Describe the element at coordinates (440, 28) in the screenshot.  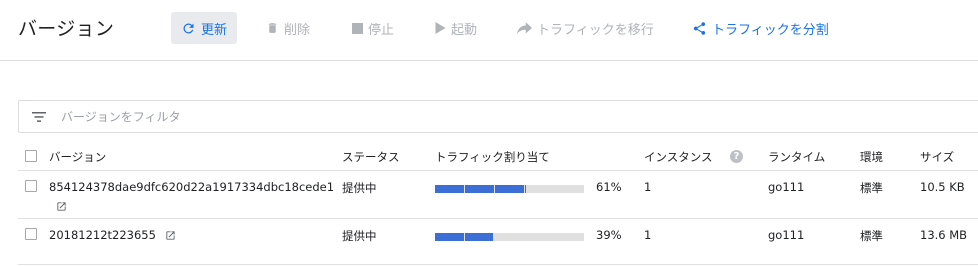
I see `play-icon` at that location.